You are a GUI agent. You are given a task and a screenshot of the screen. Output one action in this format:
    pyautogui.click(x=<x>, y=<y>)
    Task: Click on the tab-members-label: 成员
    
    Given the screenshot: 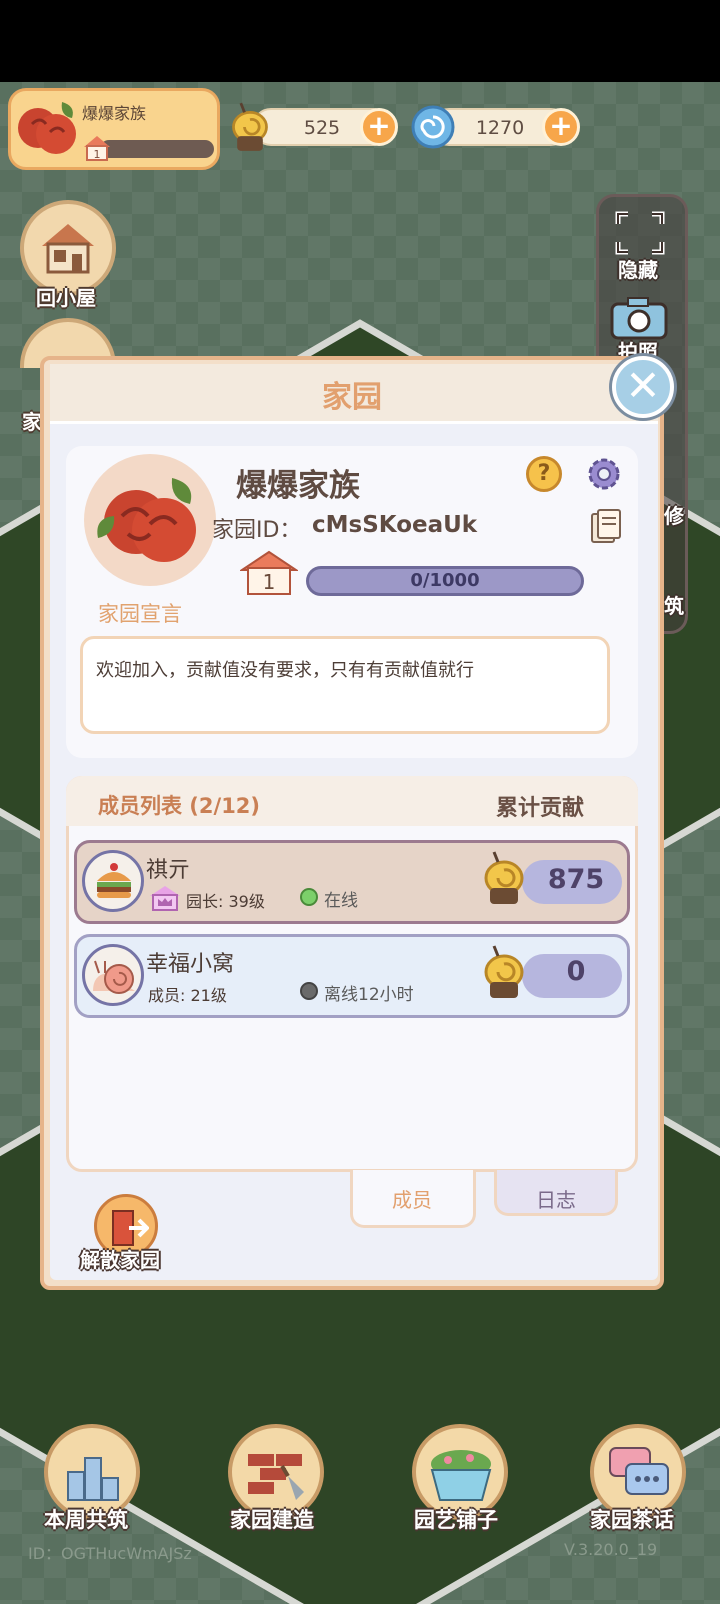 What is the action you would take?
    pyautogui.click(x=412, y=1200)
    